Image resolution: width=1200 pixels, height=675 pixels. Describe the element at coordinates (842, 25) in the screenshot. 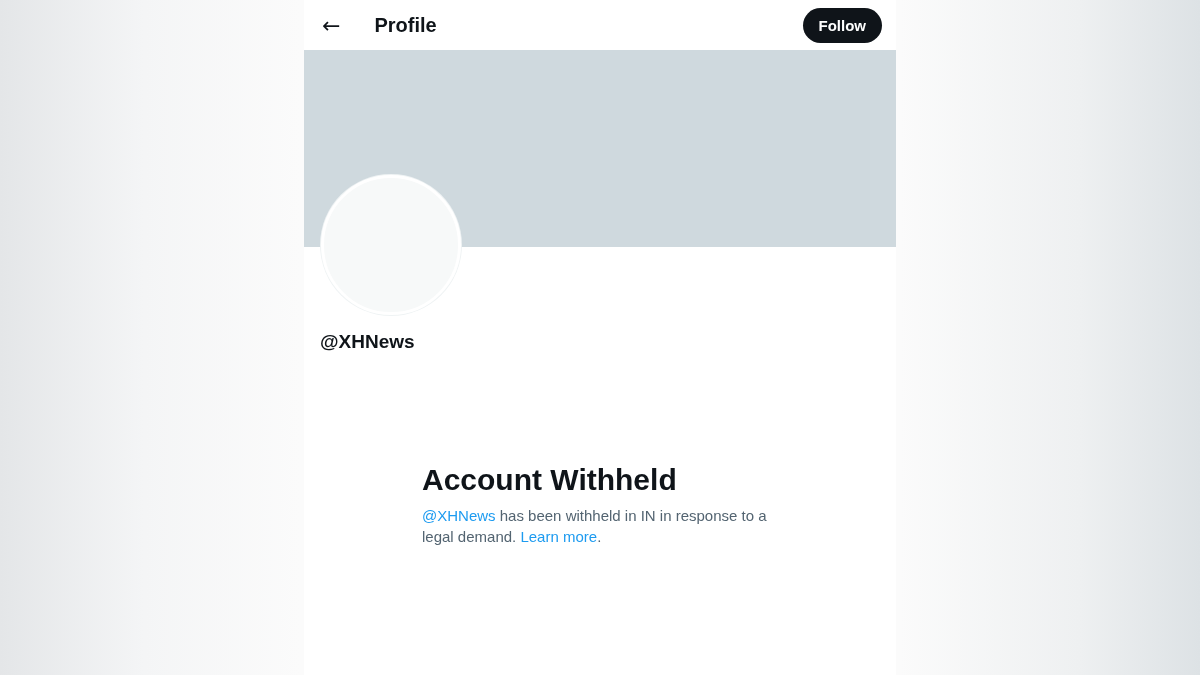

I see `follow-button: Follow` at that location.